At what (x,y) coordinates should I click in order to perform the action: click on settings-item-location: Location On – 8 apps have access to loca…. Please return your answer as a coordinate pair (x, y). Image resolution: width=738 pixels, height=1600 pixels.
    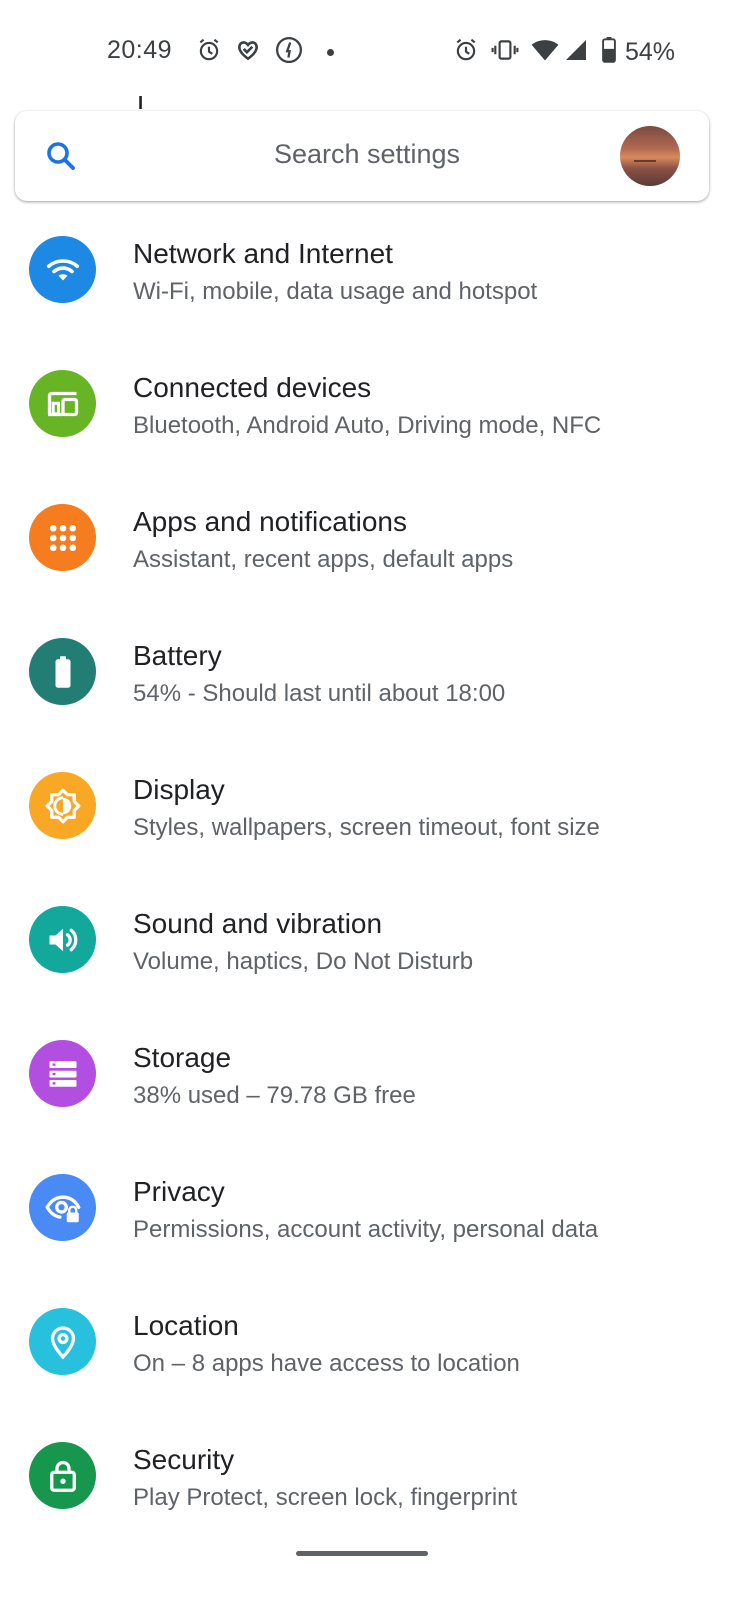
    Looking at the image, I should click on (369, 1340).